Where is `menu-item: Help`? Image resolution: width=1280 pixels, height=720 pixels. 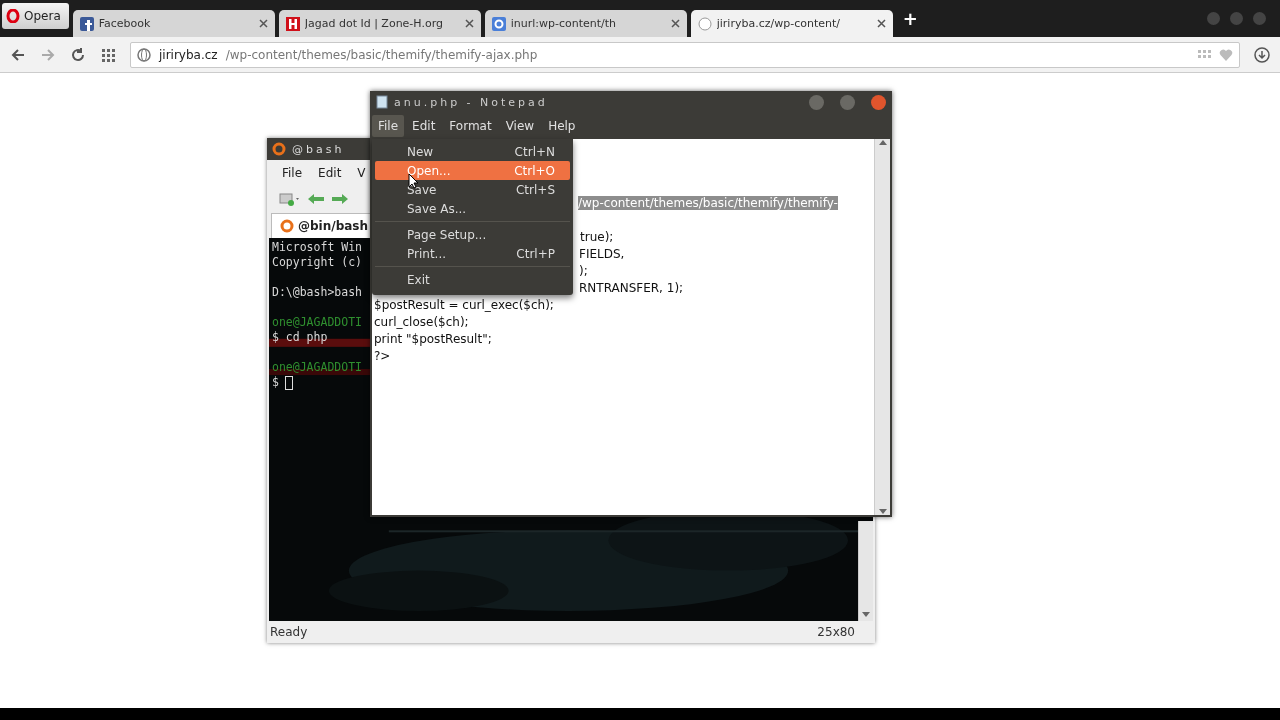
menu-item: Help is located at coordinates (562, 126).